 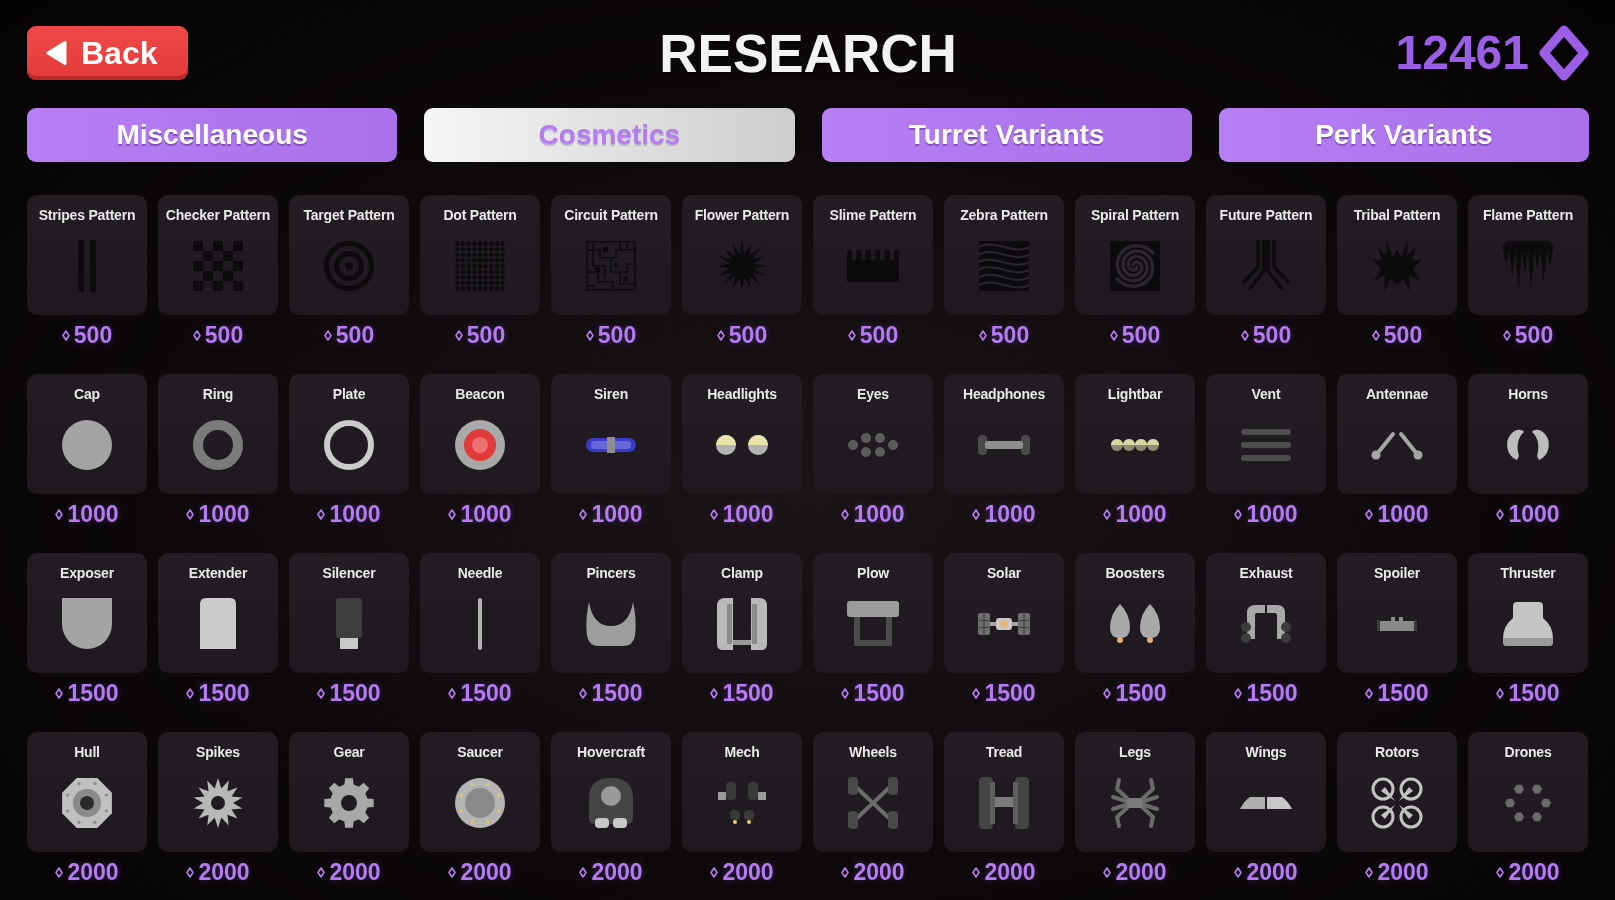 I want to click on research-item-card: Clamp, so click(x=742, y=613).